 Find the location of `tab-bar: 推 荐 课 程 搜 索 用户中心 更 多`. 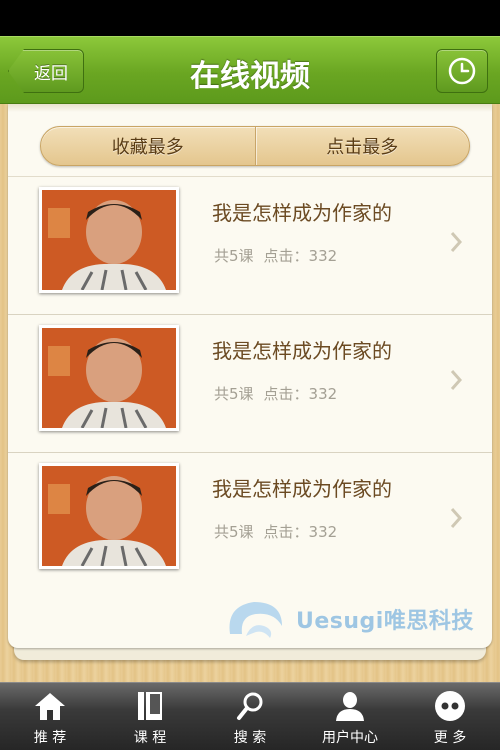

tab-bar: 推 荐 课 程 搜 索 用户中心 更 多 is located at coordinates (250, 716).